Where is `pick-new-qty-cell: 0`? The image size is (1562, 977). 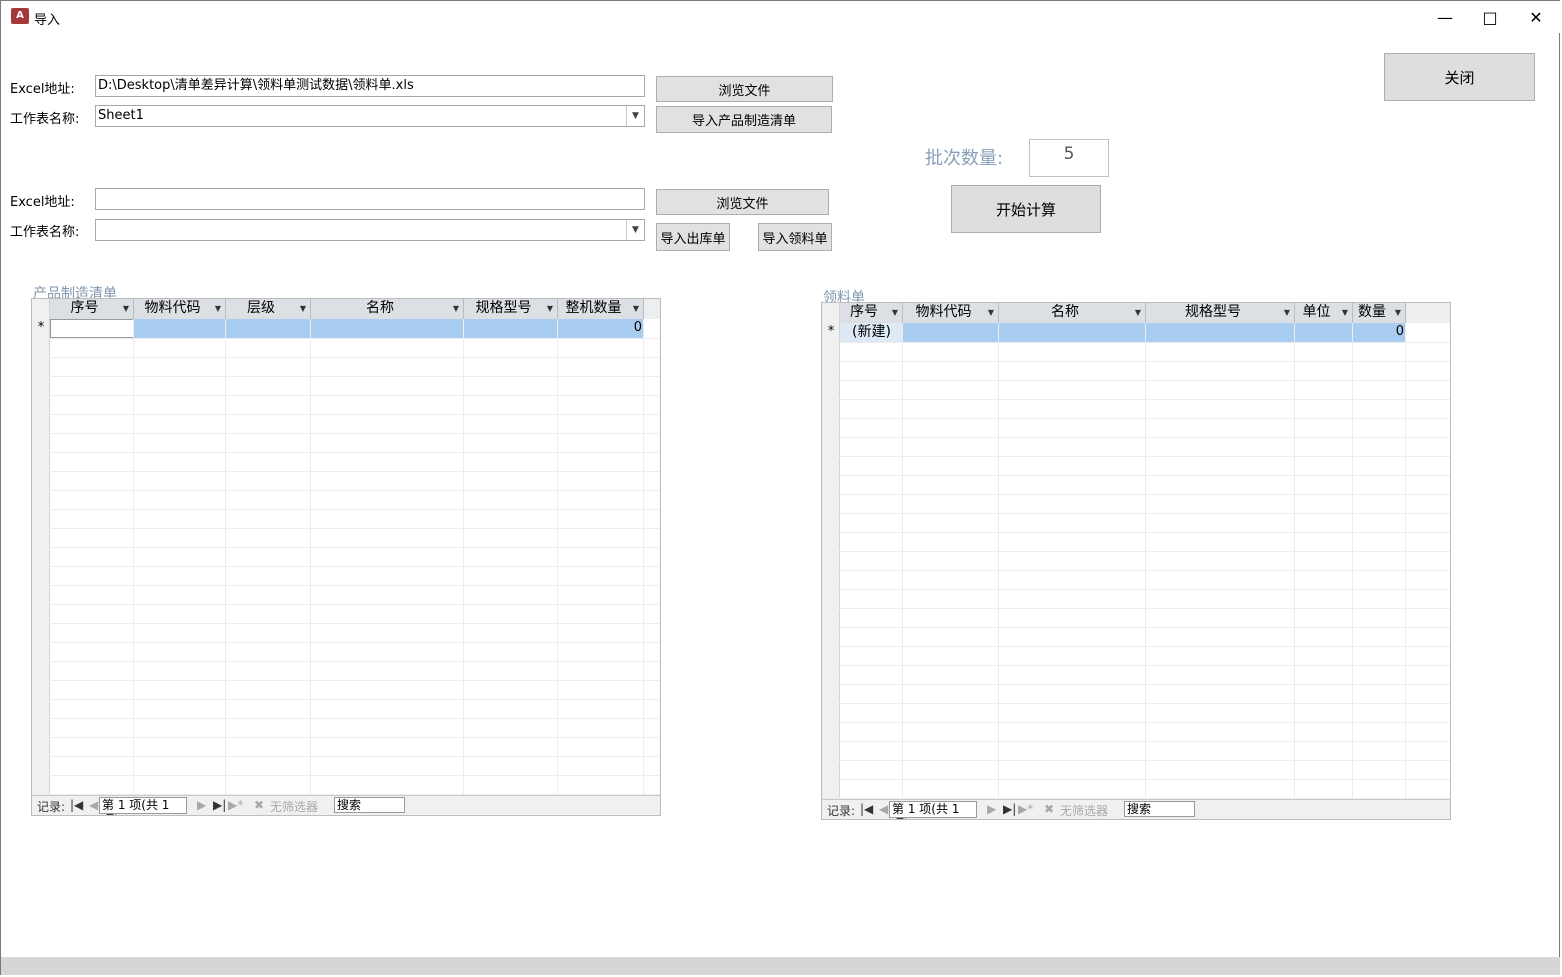
pick-new-qty-cell: 0 is located at coordinates (1379, 332).